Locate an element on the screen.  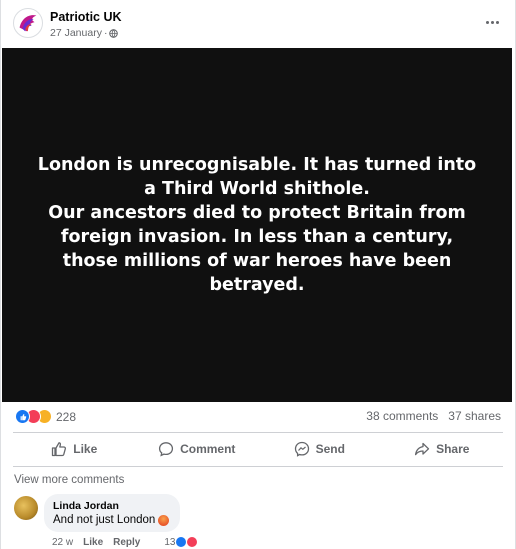
send-button: Send is located at coordinates (319, 449).